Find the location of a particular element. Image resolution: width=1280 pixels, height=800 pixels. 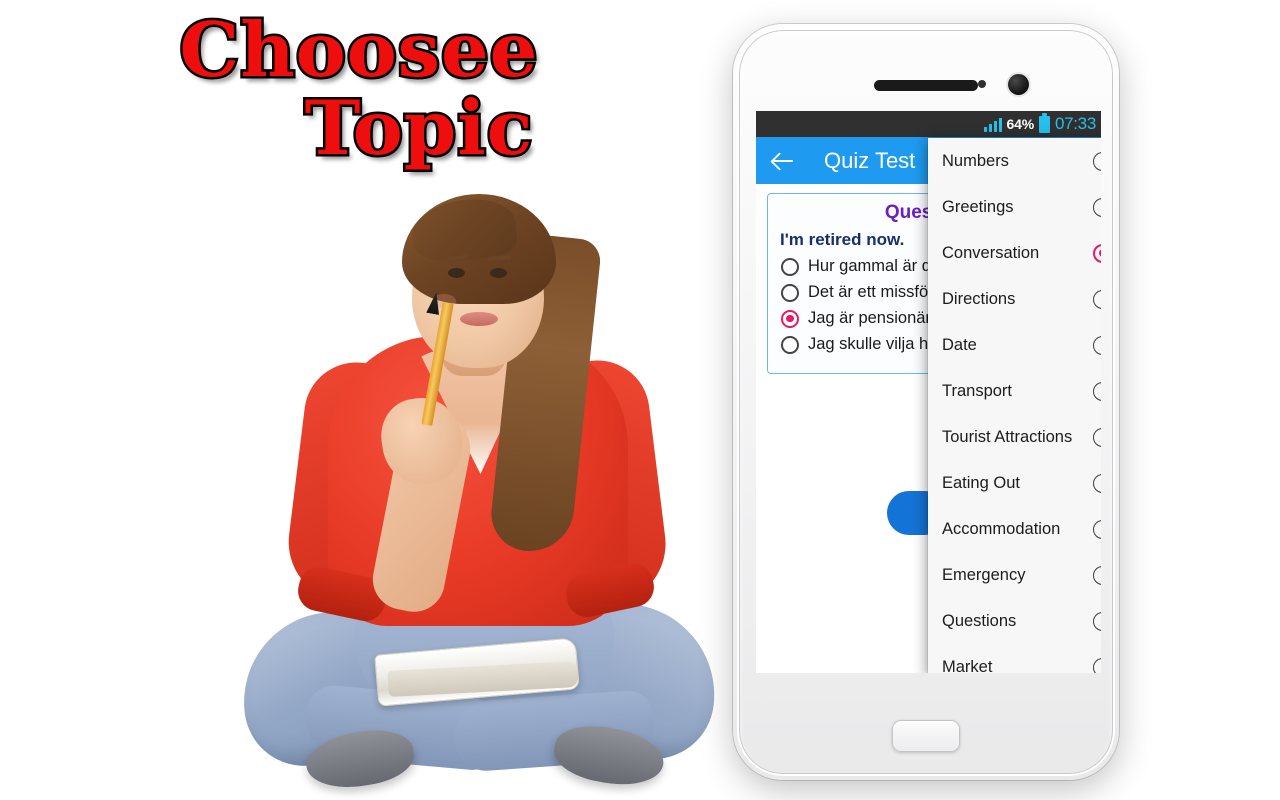

status-bar: 64% 07:33 is located at coordinates (928, 124).